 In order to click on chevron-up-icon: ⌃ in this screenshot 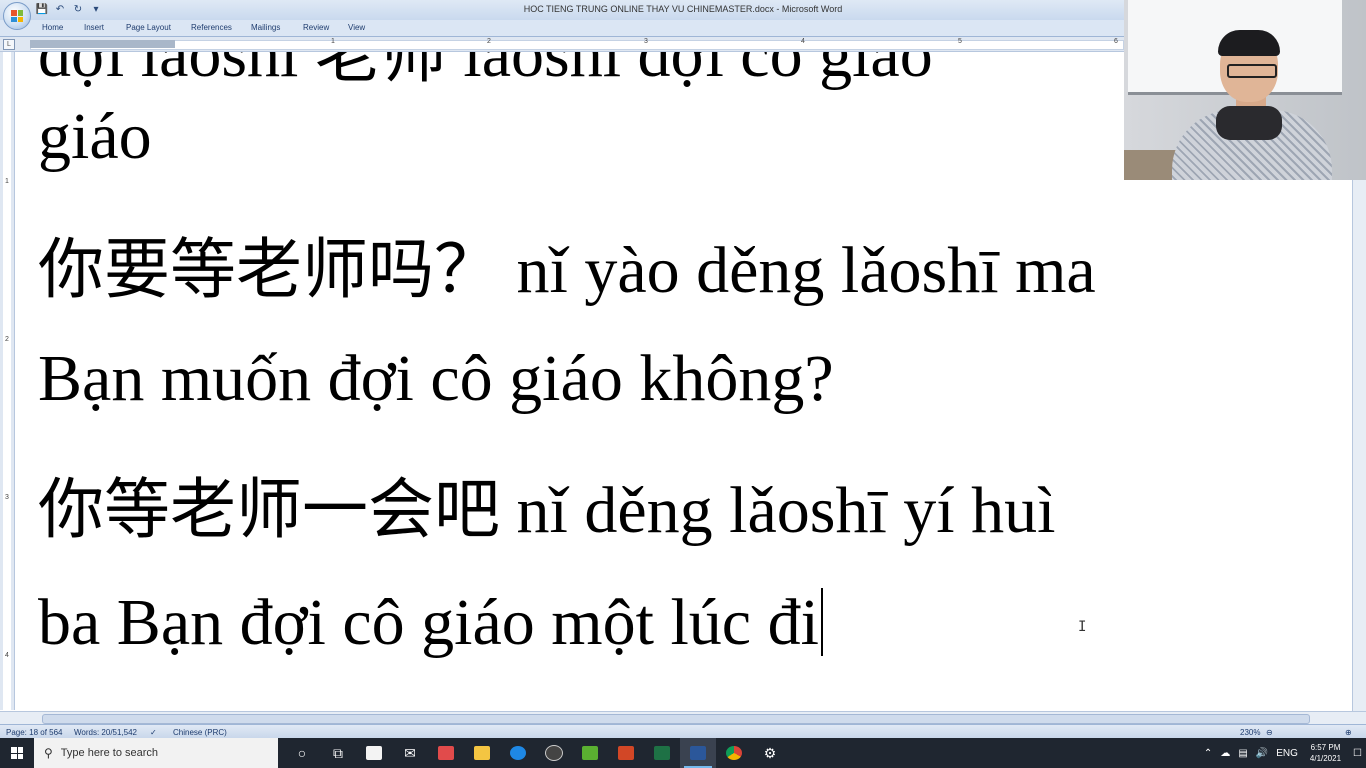, I will do `click(1208, 753)`.